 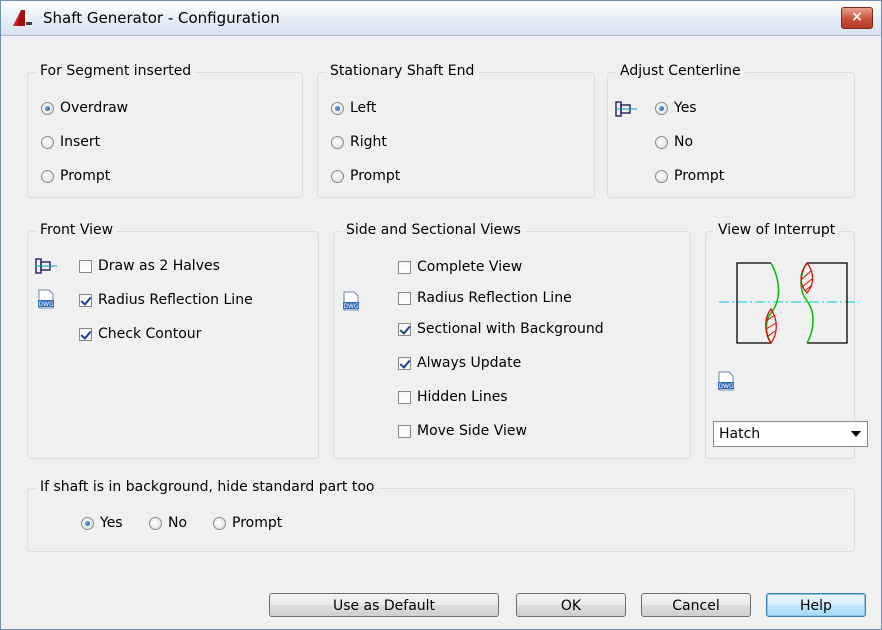 What do you see at coordinates (116, 71) in the screenshot?
I see `group-title: For Segment inserted` at bounding box center [116, 71].